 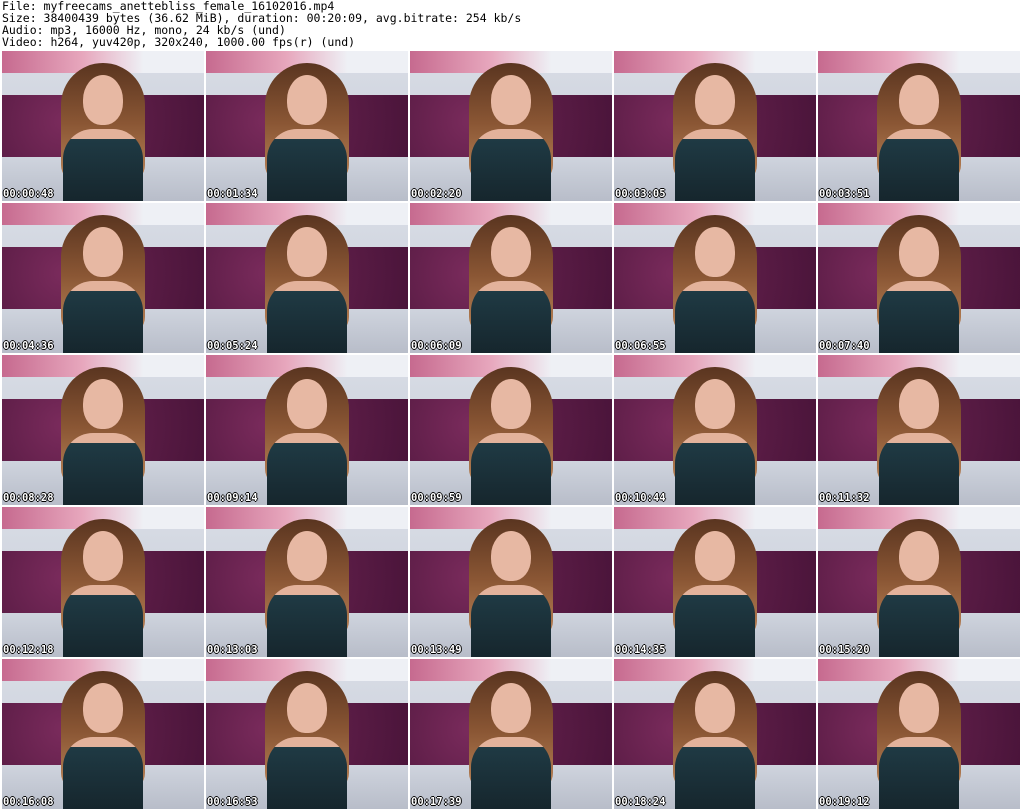 What do you see at coordinates (436, 650) in the screenshot?
I see `thumbnail-timestamp: 00:13:49` at bounding box center [436, 650].